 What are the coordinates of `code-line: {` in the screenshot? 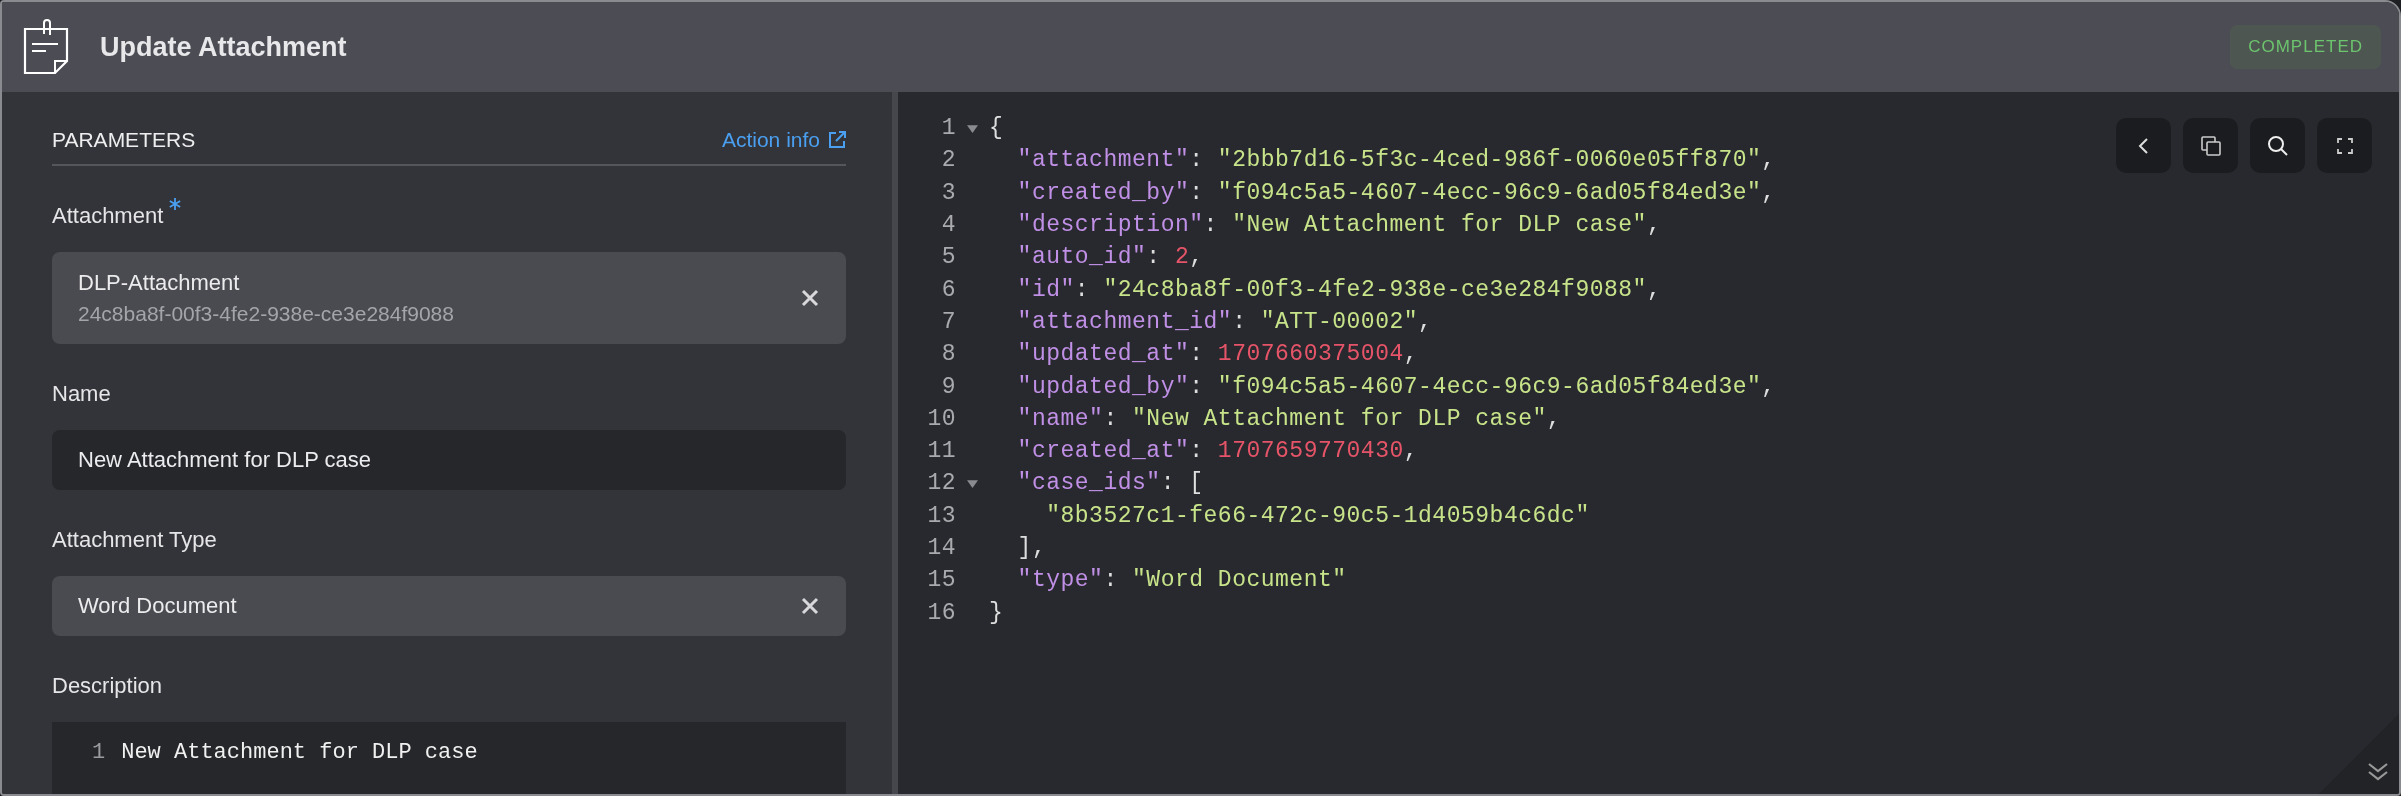 It's located at (996, 128).